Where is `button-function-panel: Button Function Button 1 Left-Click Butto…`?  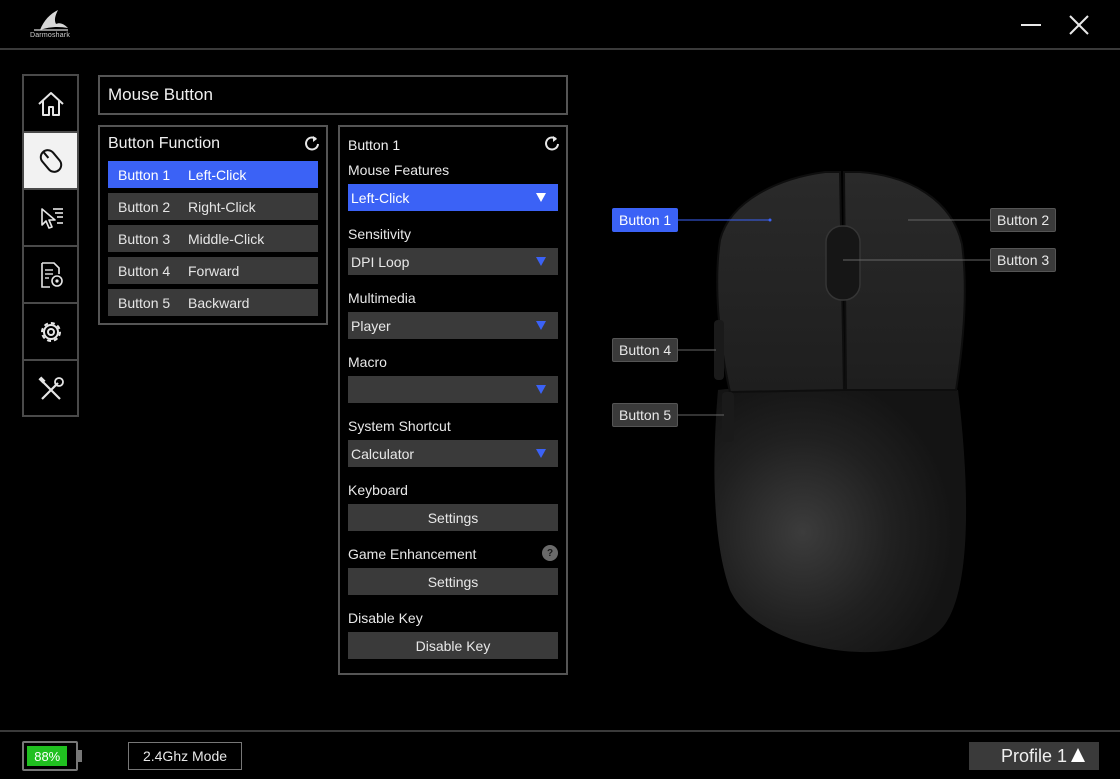
button-function-panel: Button Function Button 1 Left-Click Butto… is located at coordinates (213, 225).